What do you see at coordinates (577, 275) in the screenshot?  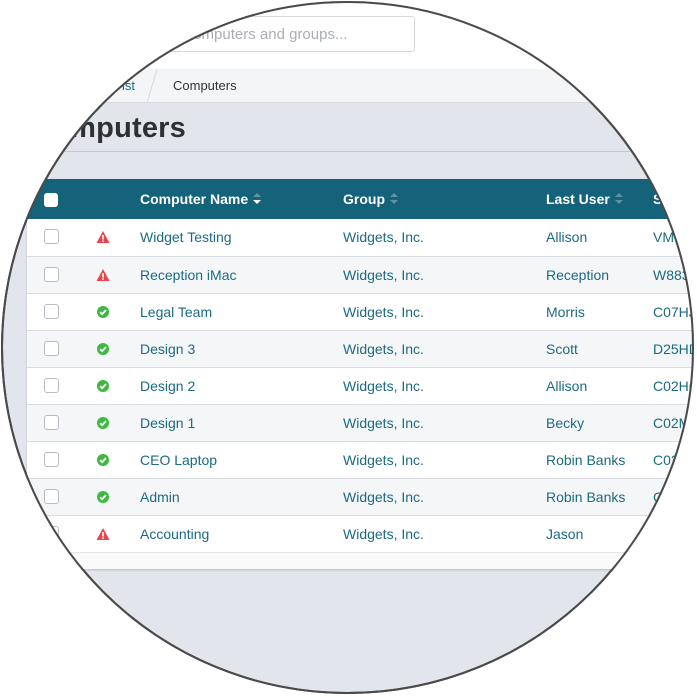 I see `last-user-link: Reception` at bounding box center [577, 275].